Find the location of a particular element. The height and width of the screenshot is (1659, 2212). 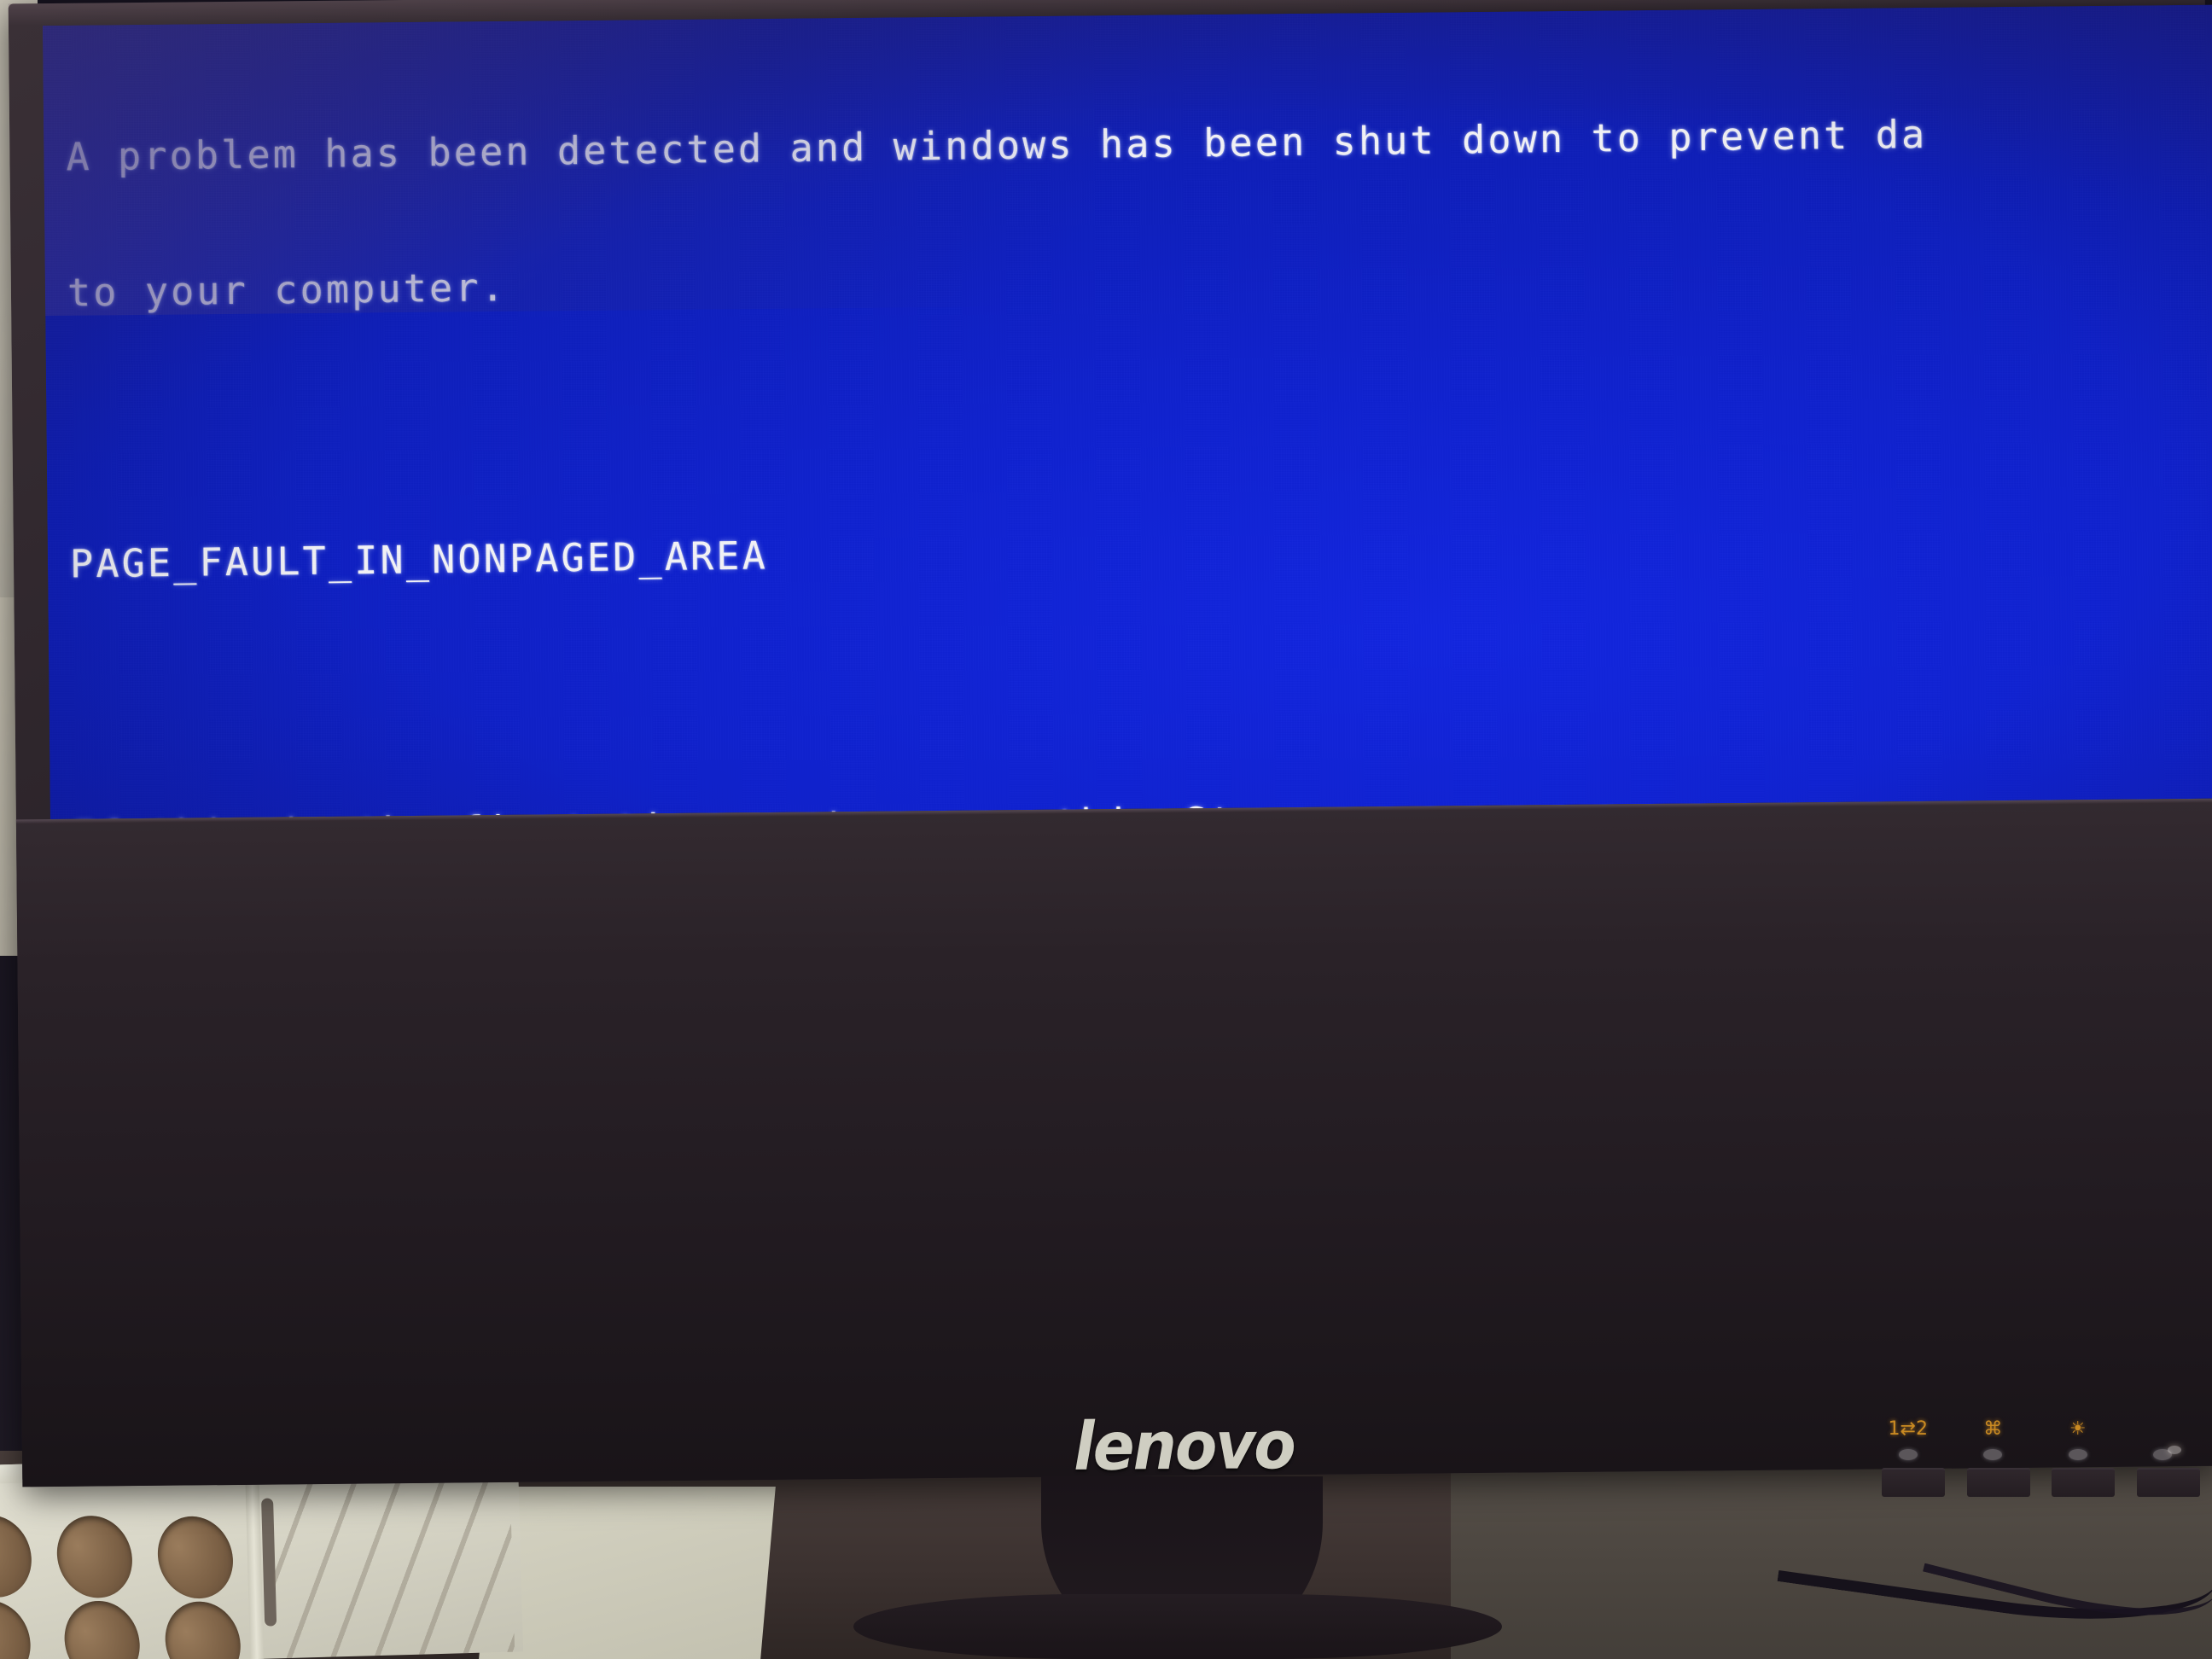

osd-menu-icon: ⌘ is located at coordinates (1993, 1429).